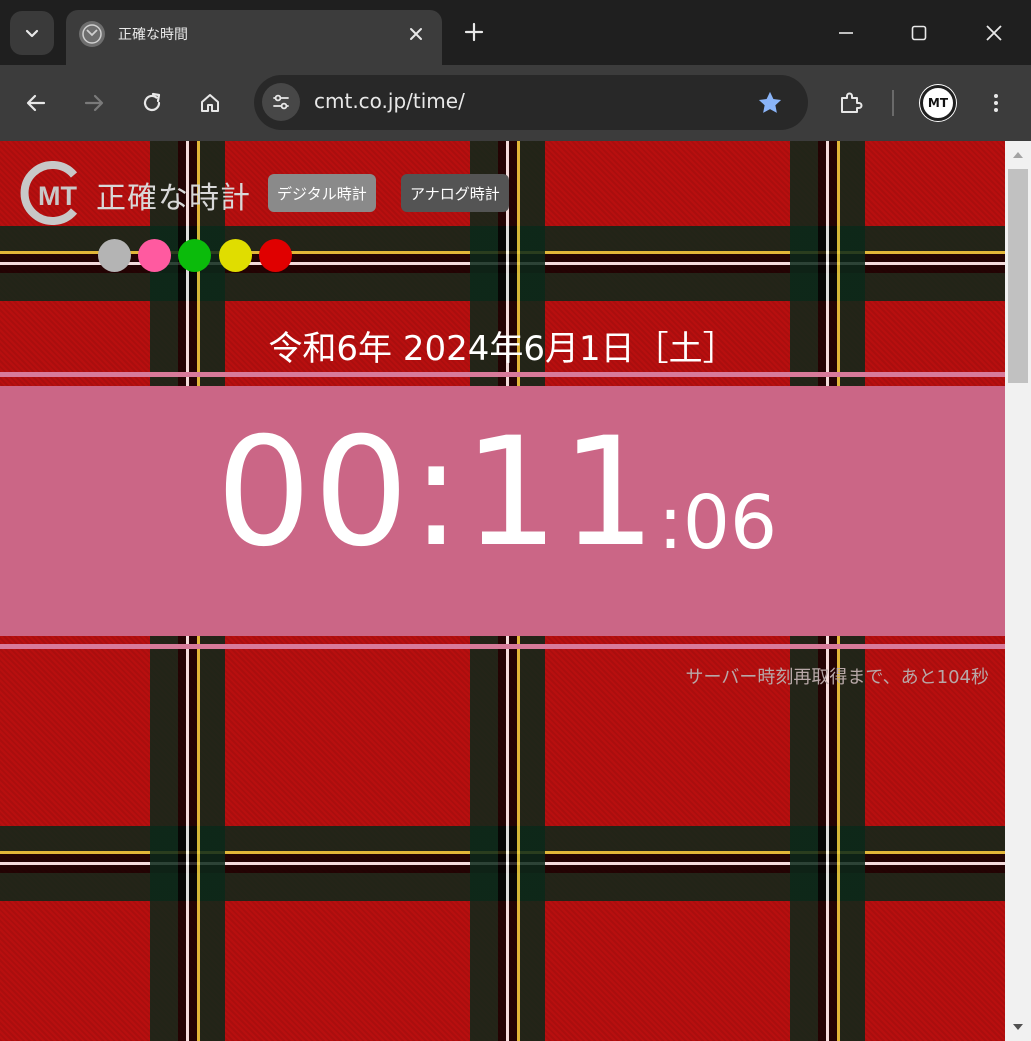  I want to click on reload-icon, so click(152, 102).